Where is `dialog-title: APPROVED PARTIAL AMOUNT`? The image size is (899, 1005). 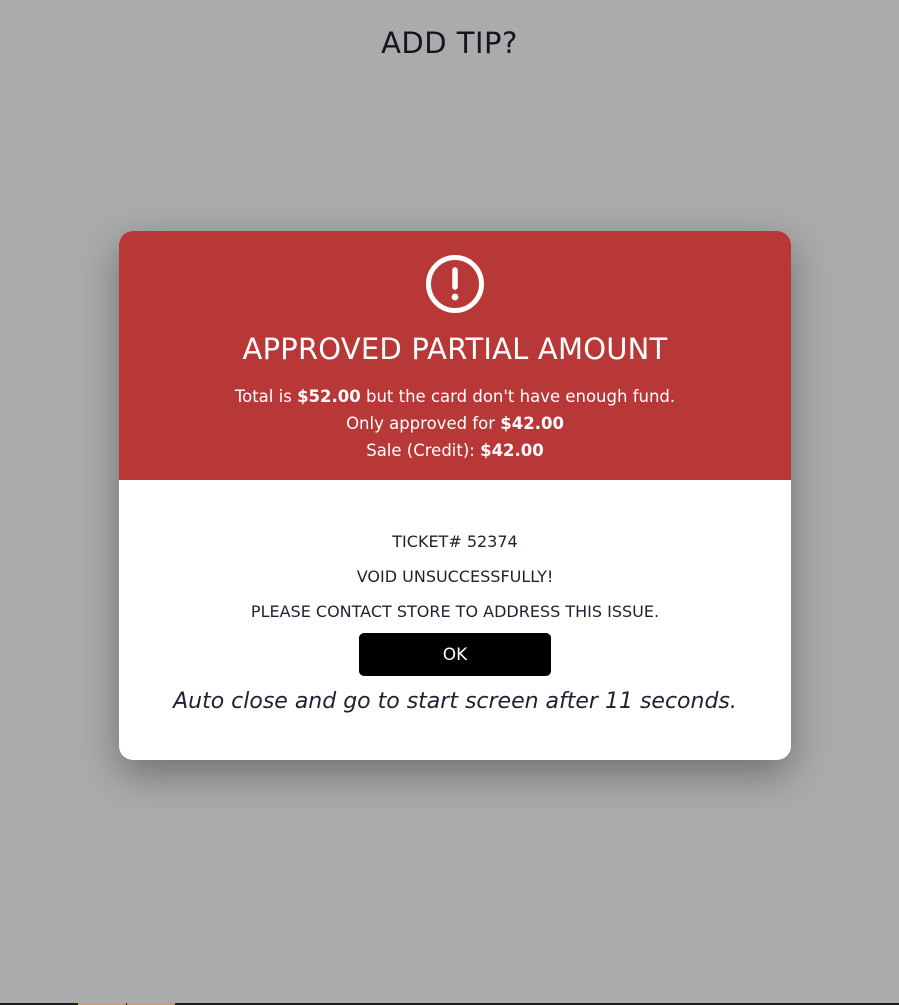
dialog-title: APPROVED PARTIAL AMOUNT is located at coordinates (455, 349).